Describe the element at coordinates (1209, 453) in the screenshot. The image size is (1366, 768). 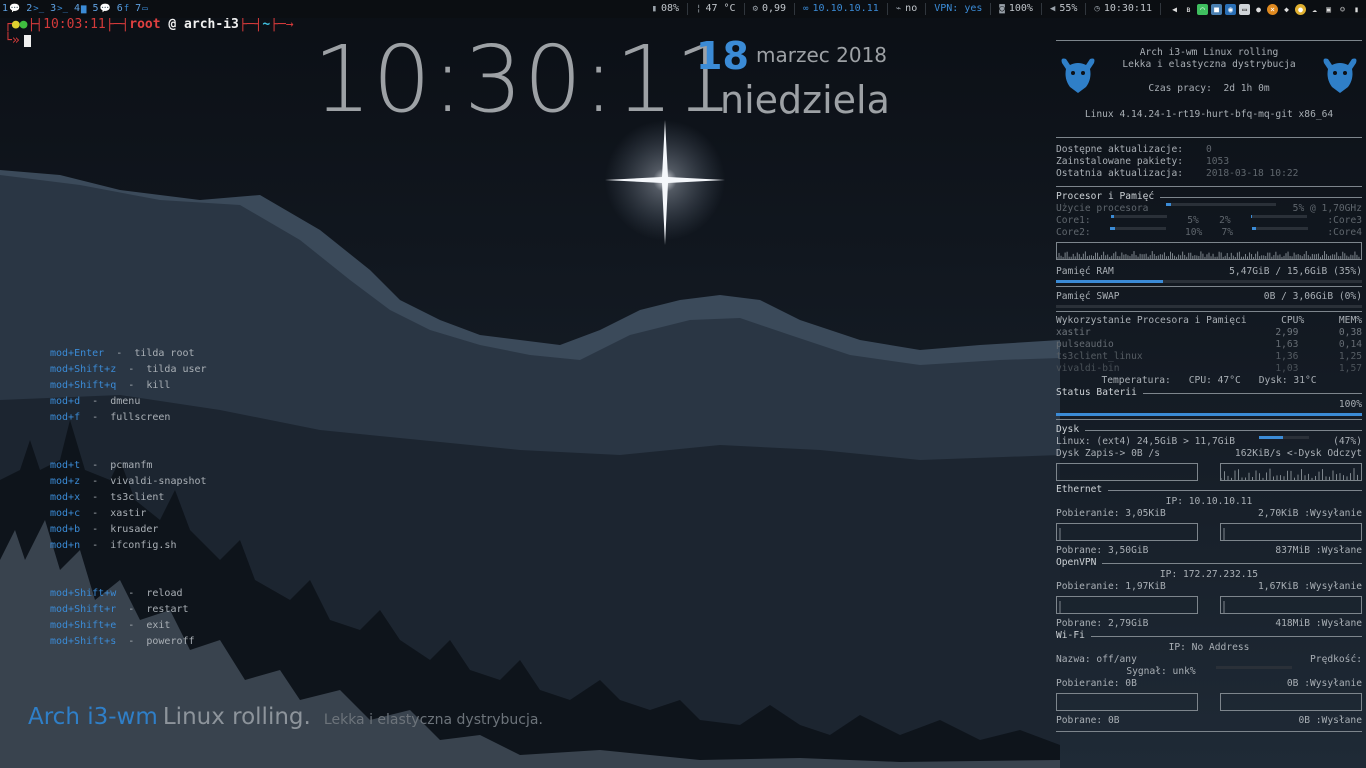
I see `disk-io-row: Dysk Zapis-> 0B /s 162KiB/s <-Dysk Odczyt` at that location.